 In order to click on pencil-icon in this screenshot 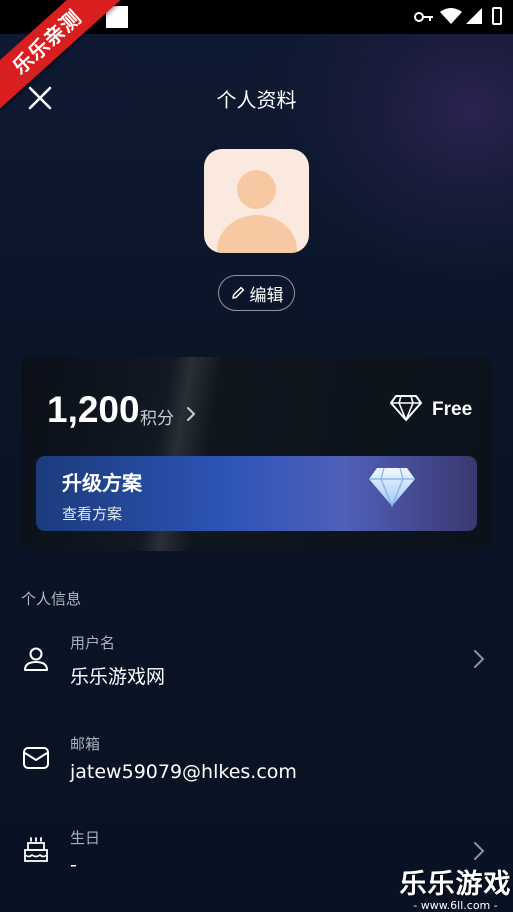, I will do `click(237, 292)`.